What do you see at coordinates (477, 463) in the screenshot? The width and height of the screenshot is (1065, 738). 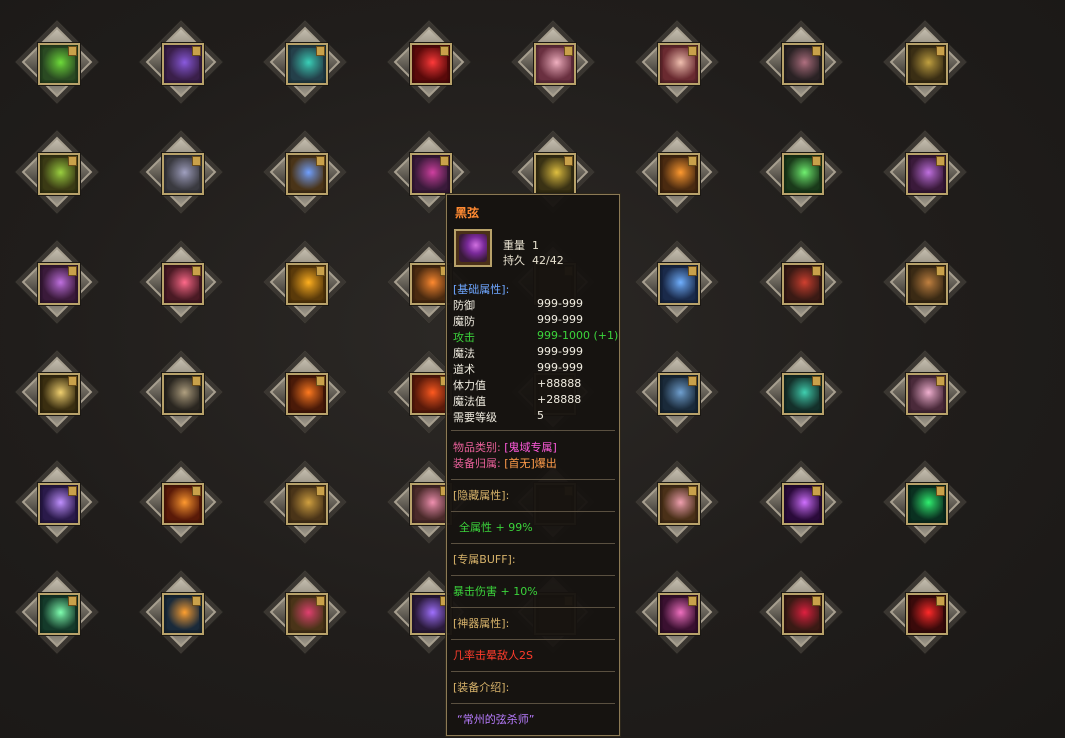 I see `owner-label: 装备归属:` at bounding box center [477, 463].